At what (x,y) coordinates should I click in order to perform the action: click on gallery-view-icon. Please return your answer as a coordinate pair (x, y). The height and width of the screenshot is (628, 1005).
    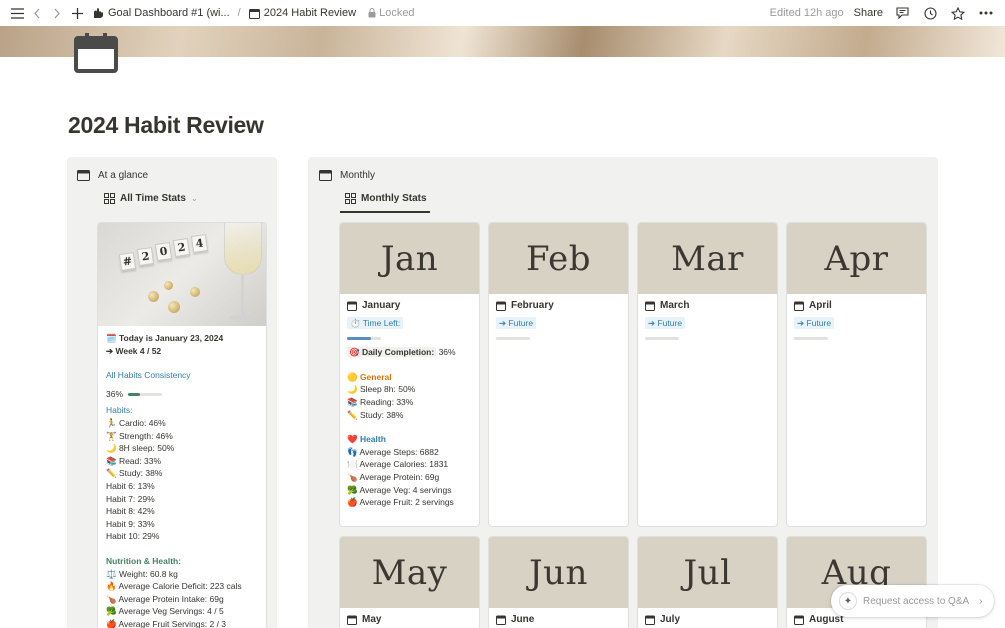
    Looking at the image, I should click on (109, 198).